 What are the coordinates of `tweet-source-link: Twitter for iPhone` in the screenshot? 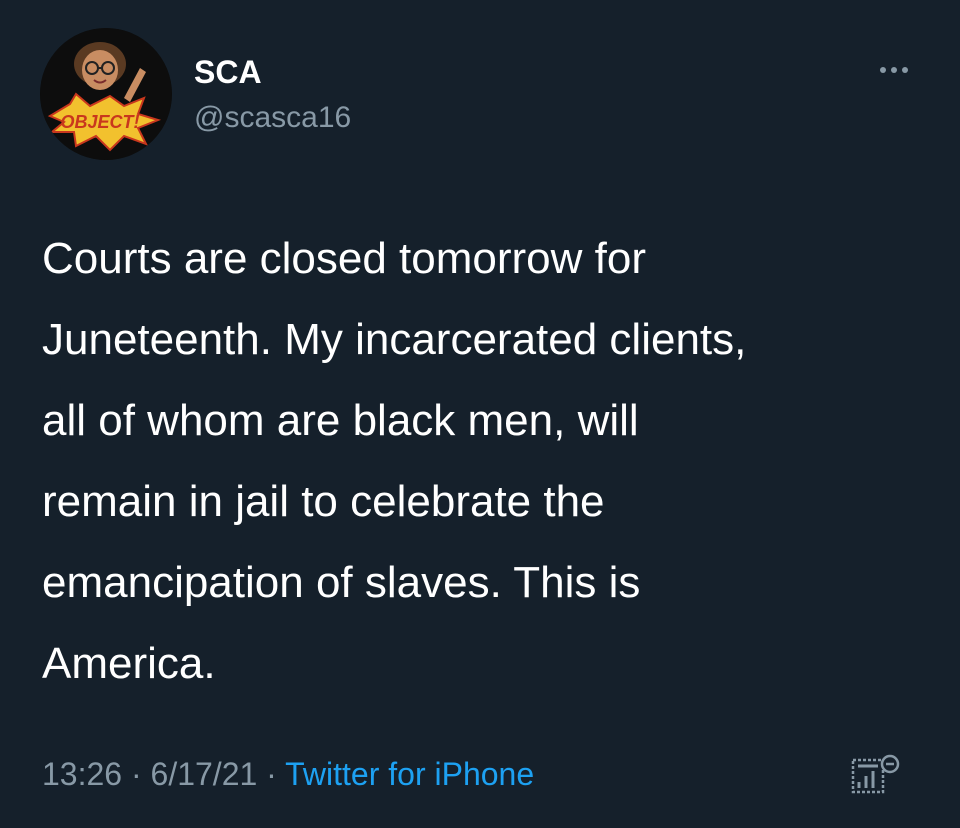 It's located at (409, 774).